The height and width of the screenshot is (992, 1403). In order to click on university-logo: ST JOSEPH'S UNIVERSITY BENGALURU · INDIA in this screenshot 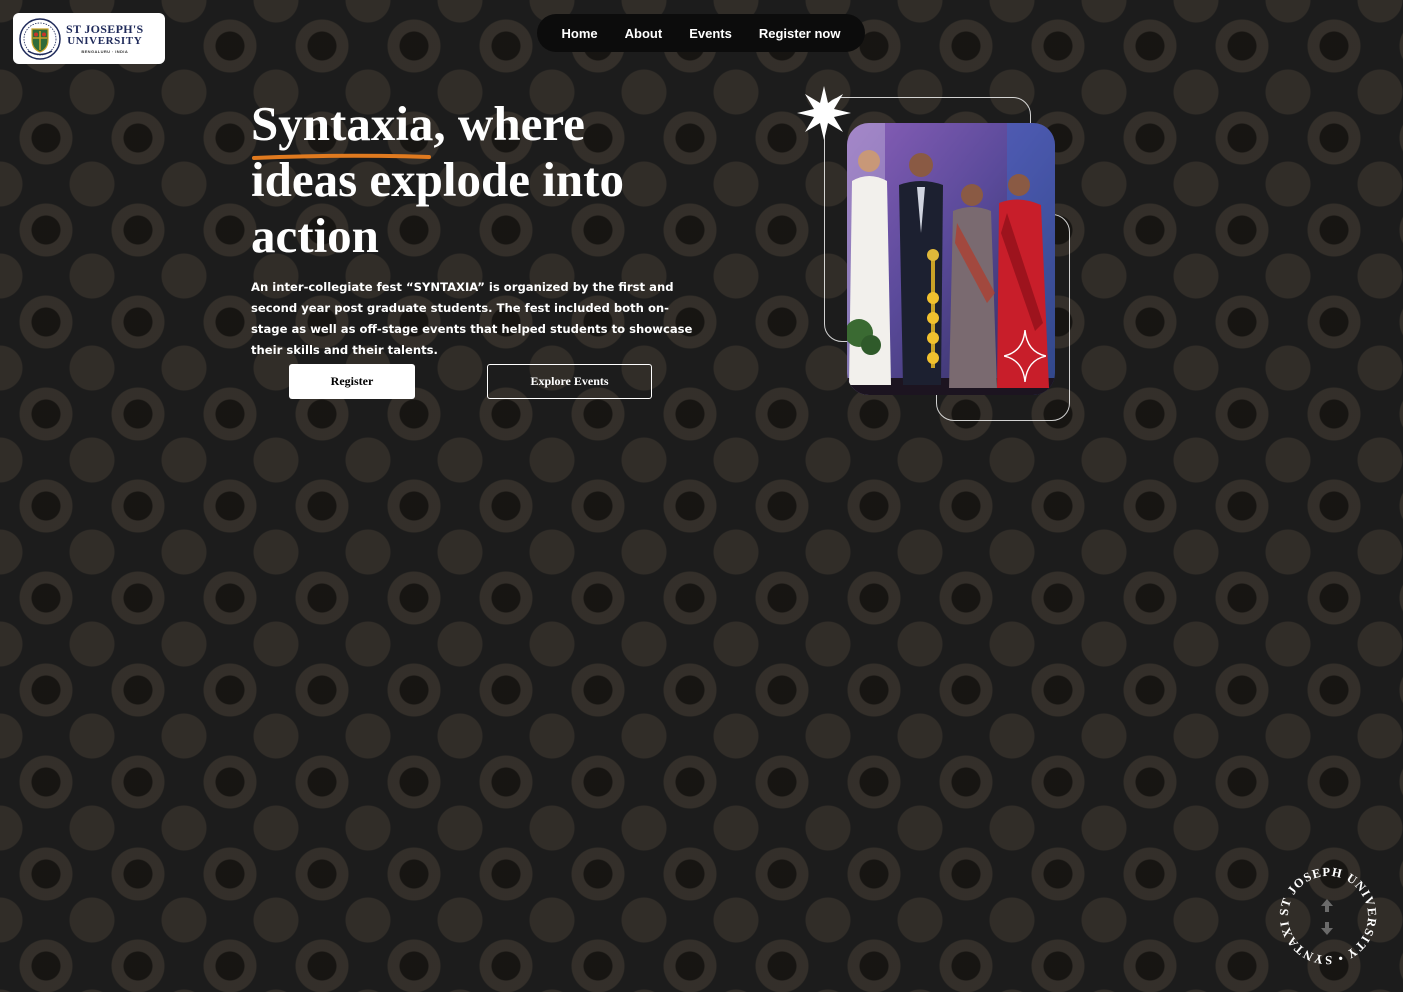, I will do `click(89, 38)`.